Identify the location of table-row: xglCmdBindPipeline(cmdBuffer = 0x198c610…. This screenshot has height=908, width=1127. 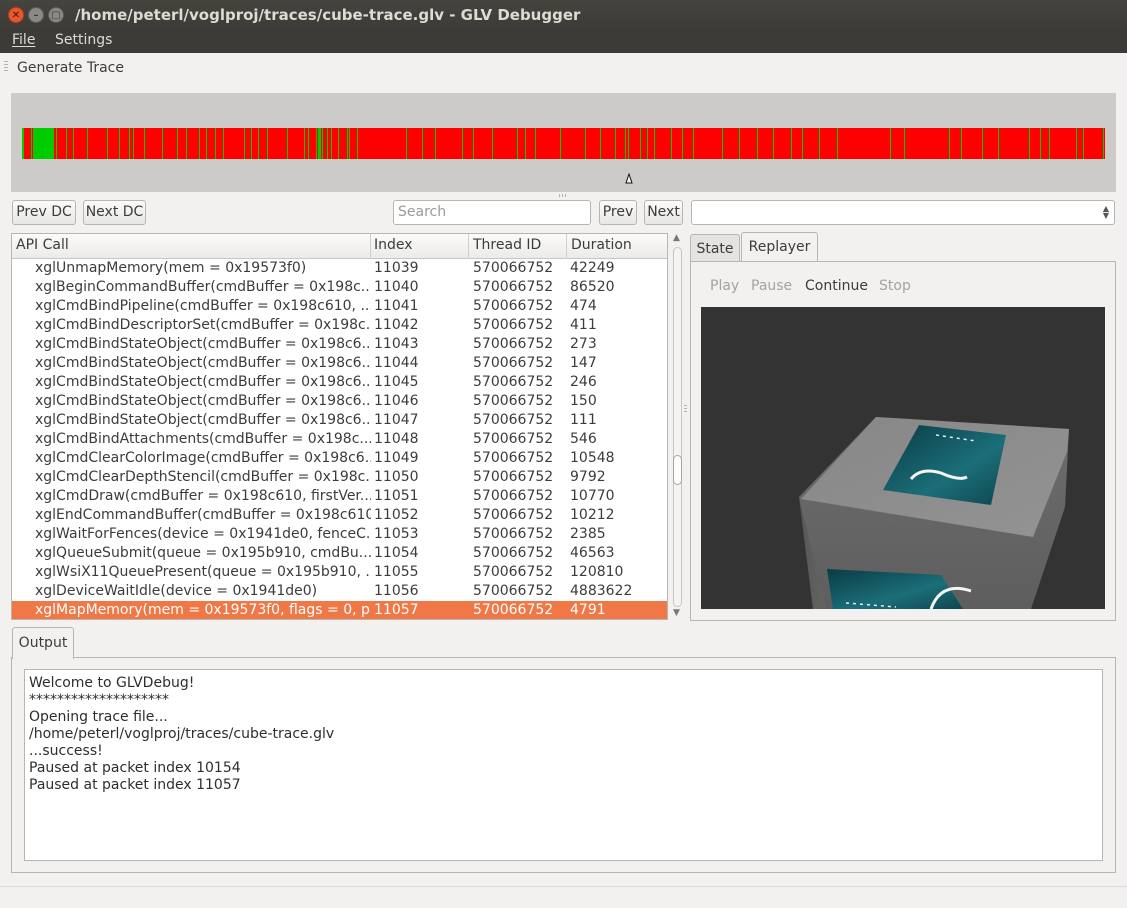
(339, 306).